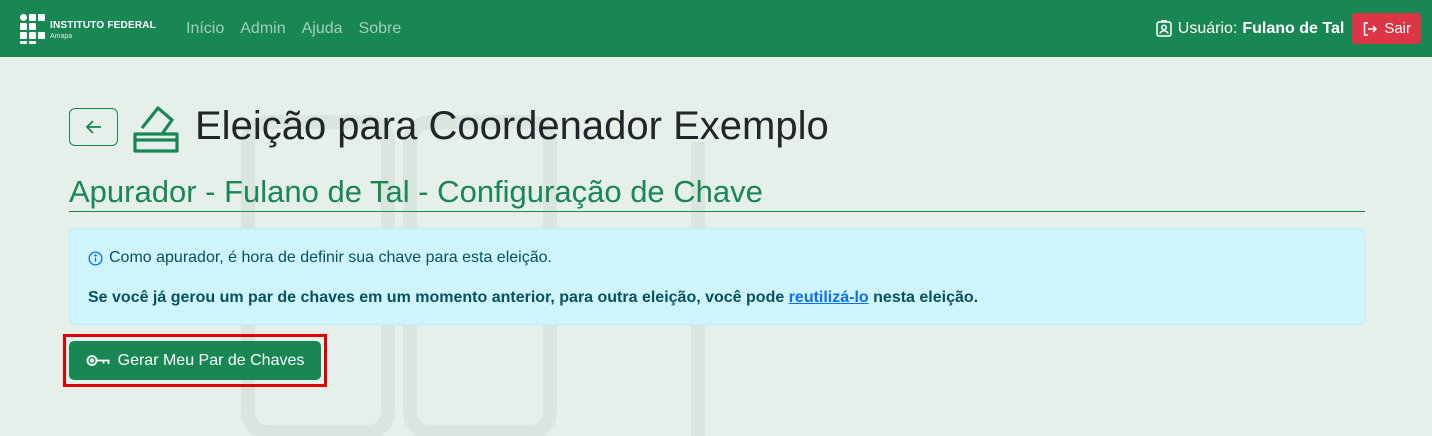  I want to click on info-circle-icon, so click(95, 258).